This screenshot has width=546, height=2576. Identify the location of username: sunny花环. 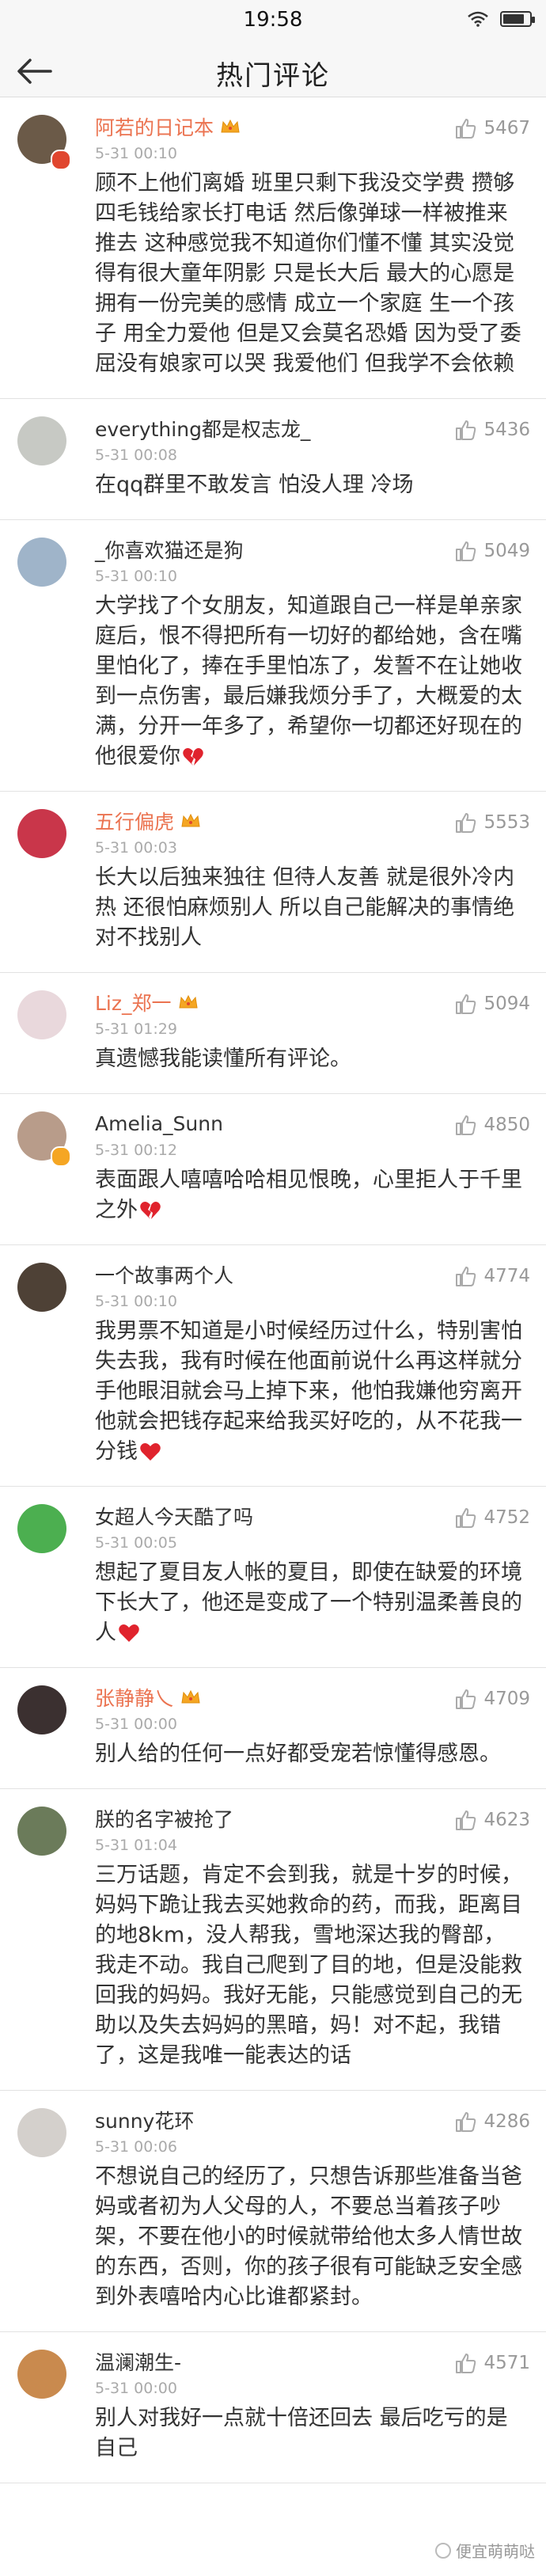
(144, 2120).